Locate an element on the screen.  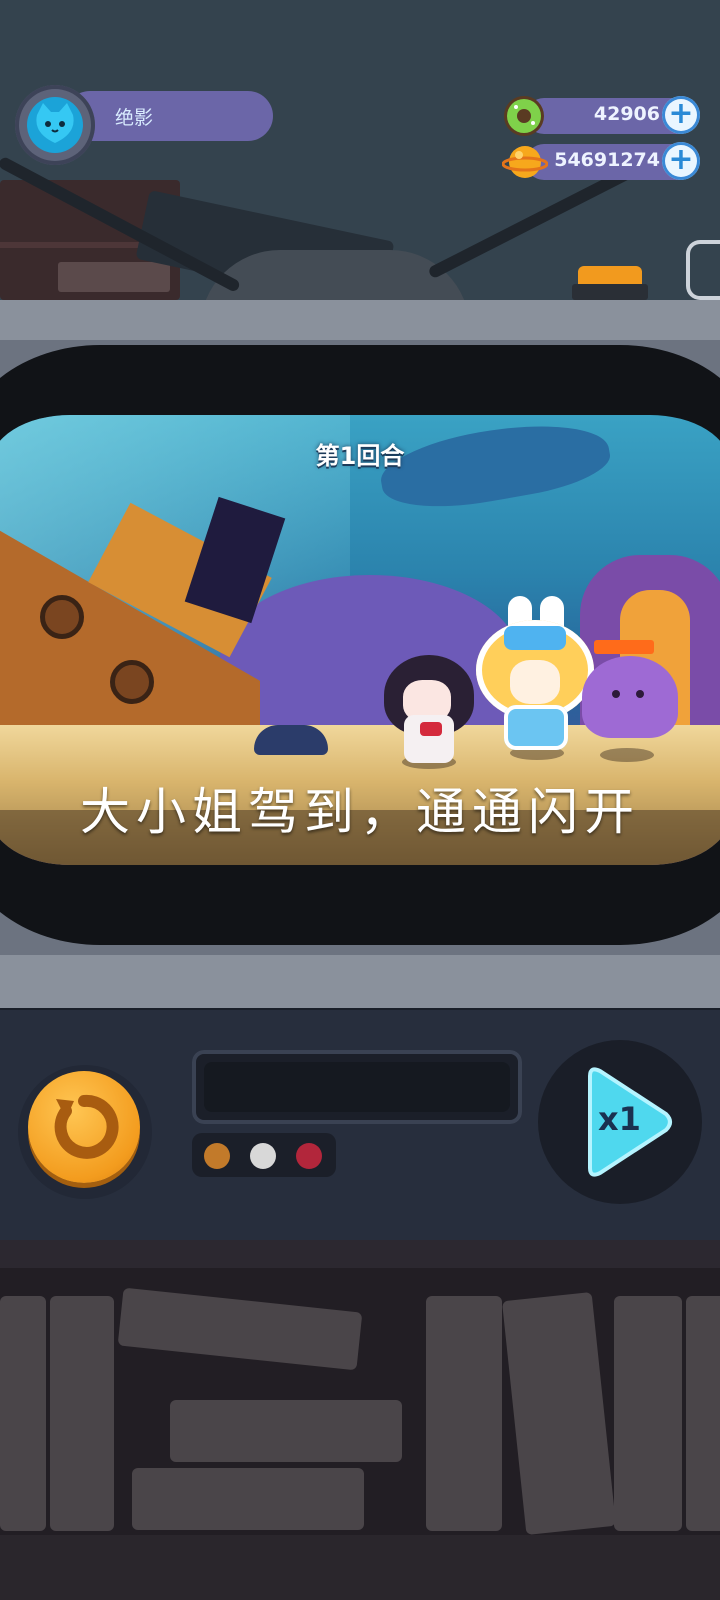
indicator-lights is located at coordinates (264, 1155).